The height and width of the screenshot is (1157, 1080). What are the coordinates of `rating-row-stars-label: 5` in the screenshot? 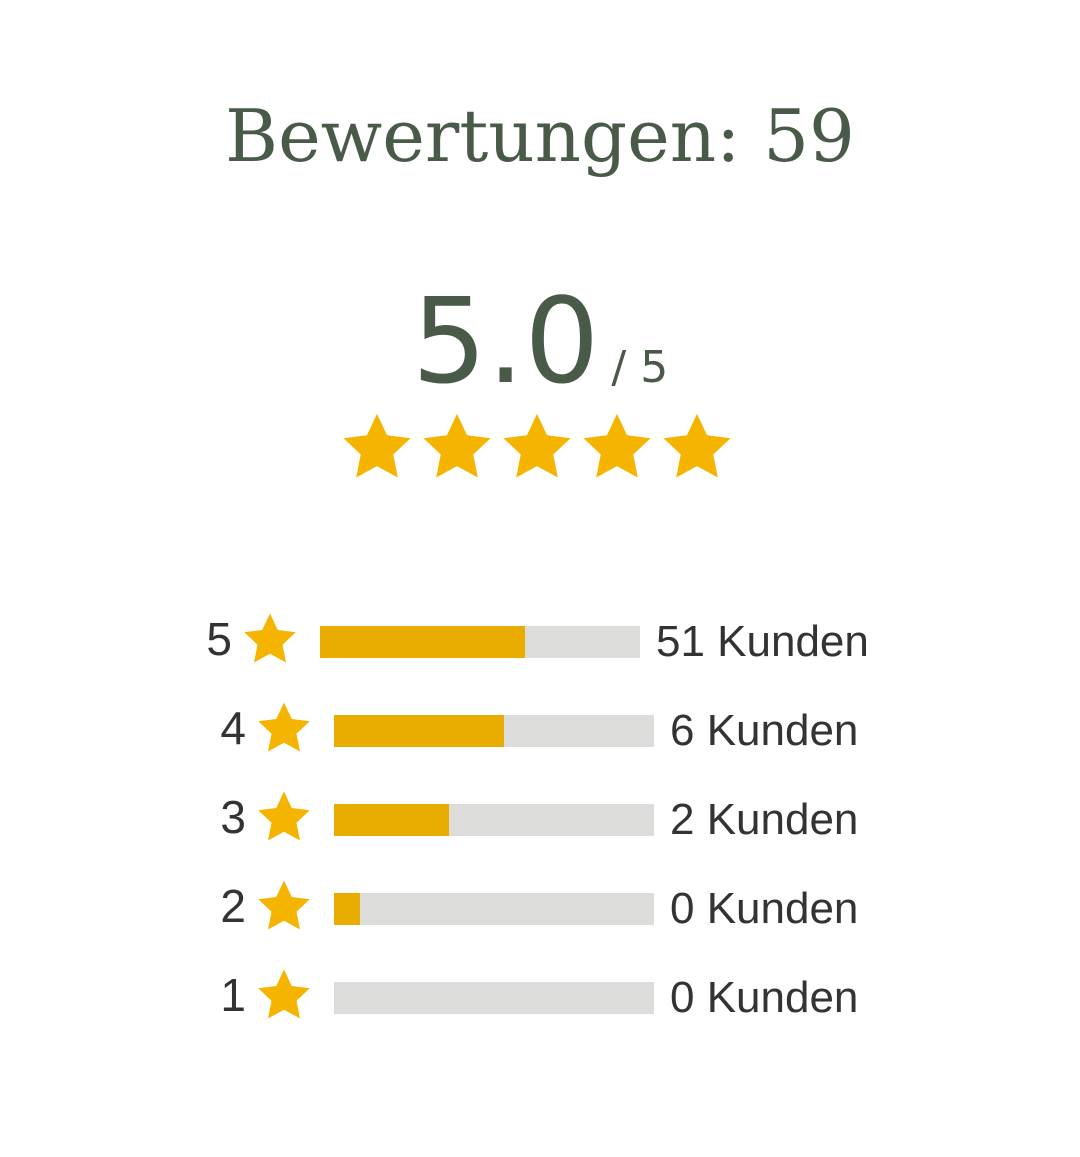 It's located at (219, 639).